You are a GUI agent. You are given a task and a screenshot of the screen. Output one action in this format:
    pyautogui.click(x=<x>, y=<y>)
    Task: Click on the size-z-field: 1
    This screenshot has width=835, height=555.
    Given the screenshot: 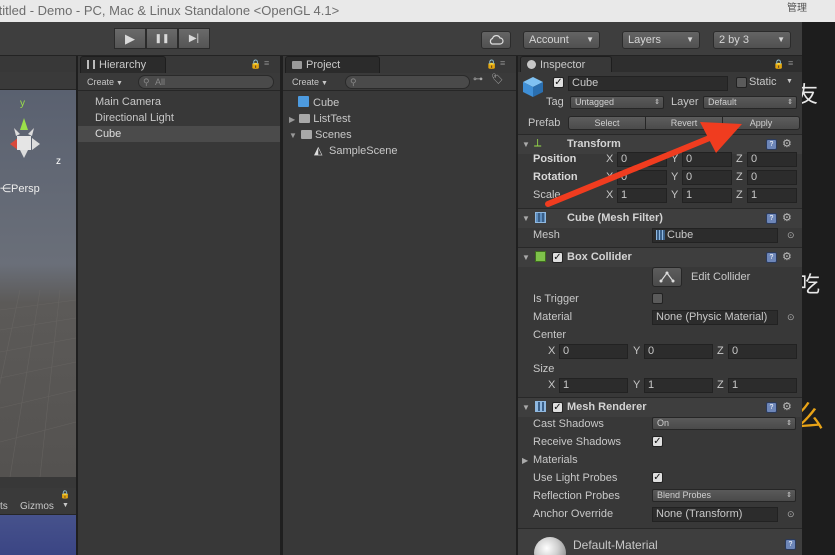 What is the action you would take?
    pyautogui.click(x=762, y=385)
    